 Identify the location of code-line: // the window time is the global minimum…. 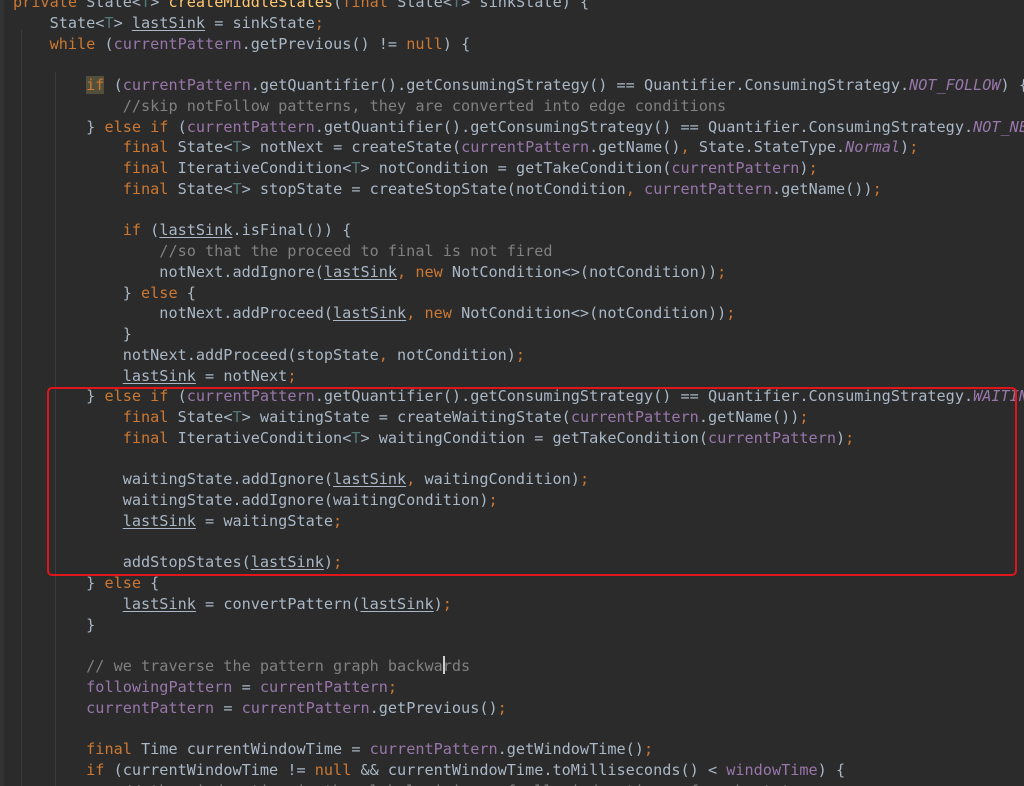
(518, 783).